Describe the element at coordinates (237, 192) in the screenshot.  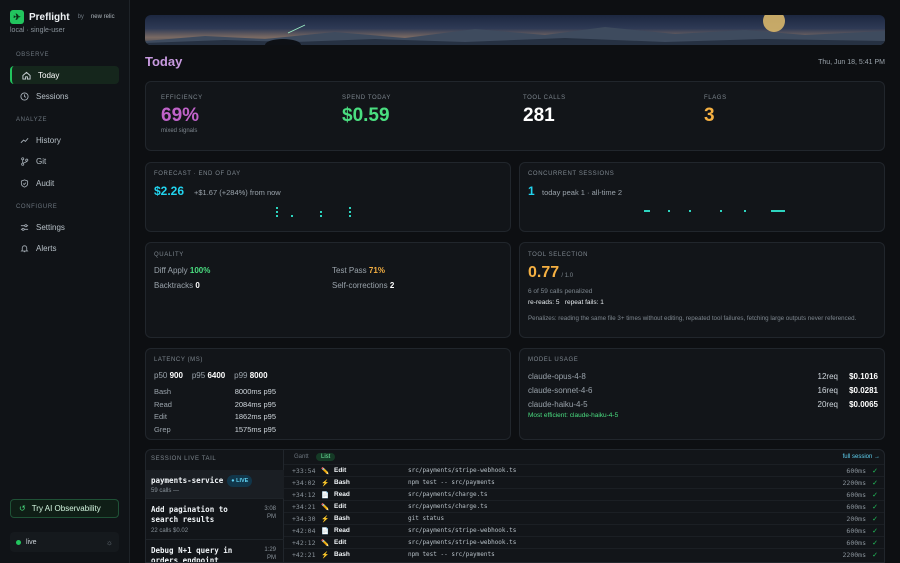
I see `forecast-delta: +$1.67 (+284%) from now` at that location.